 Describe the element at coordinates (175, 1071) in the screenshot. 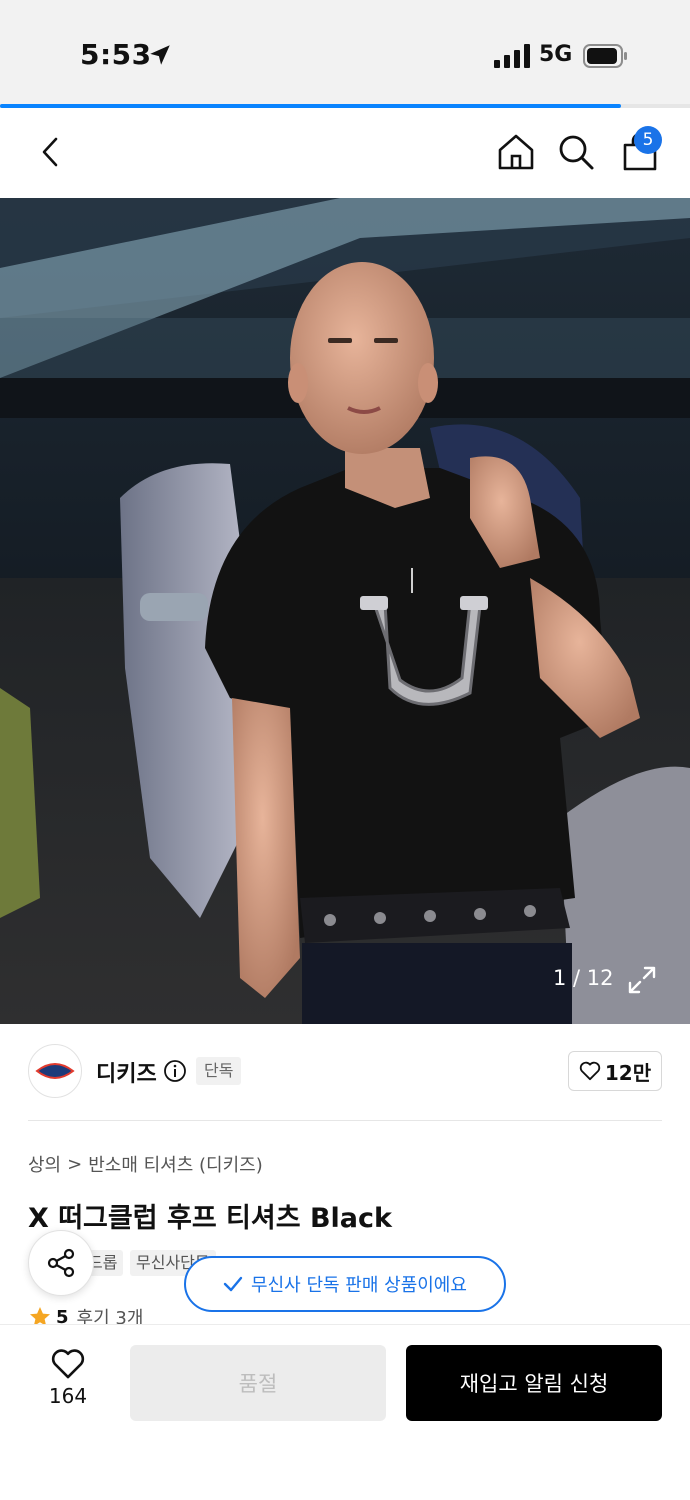

I see `info-icon` at that location.